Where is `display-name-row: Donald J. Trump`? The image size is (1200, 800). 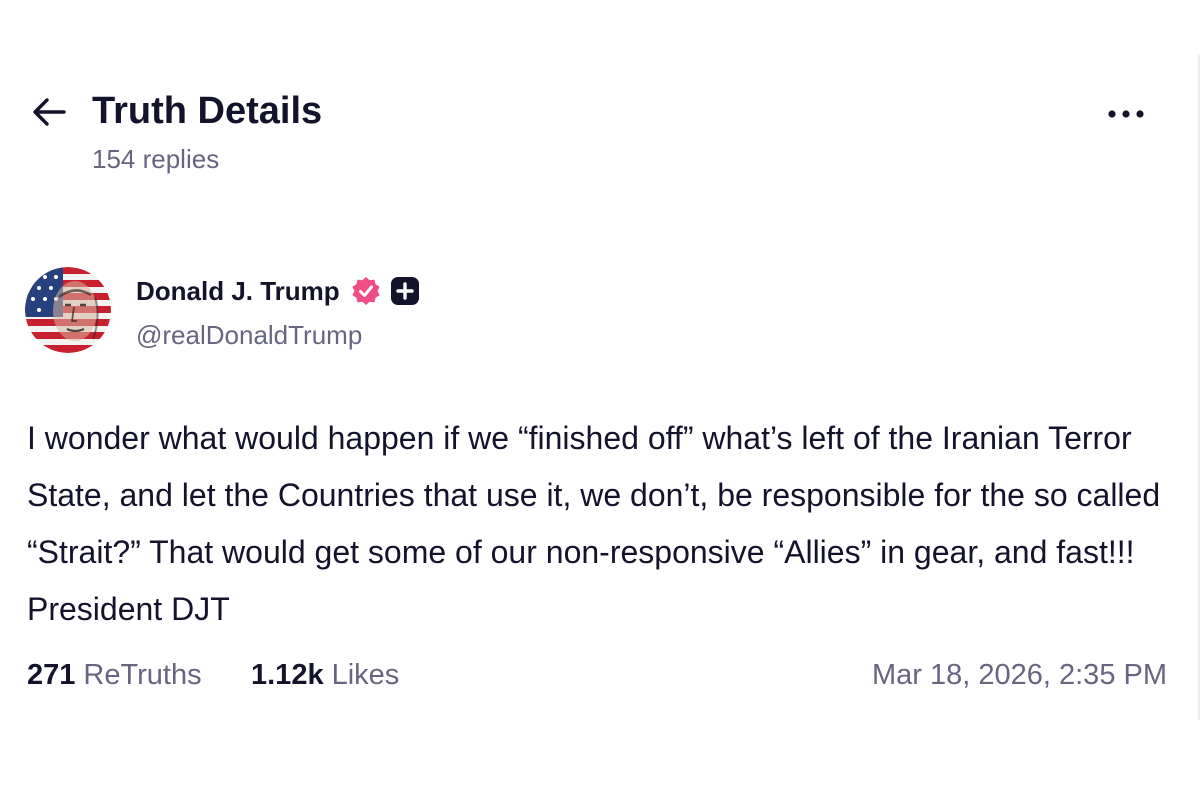
display-name-row: Donald J. Trump is located at coordinates (278, 291).